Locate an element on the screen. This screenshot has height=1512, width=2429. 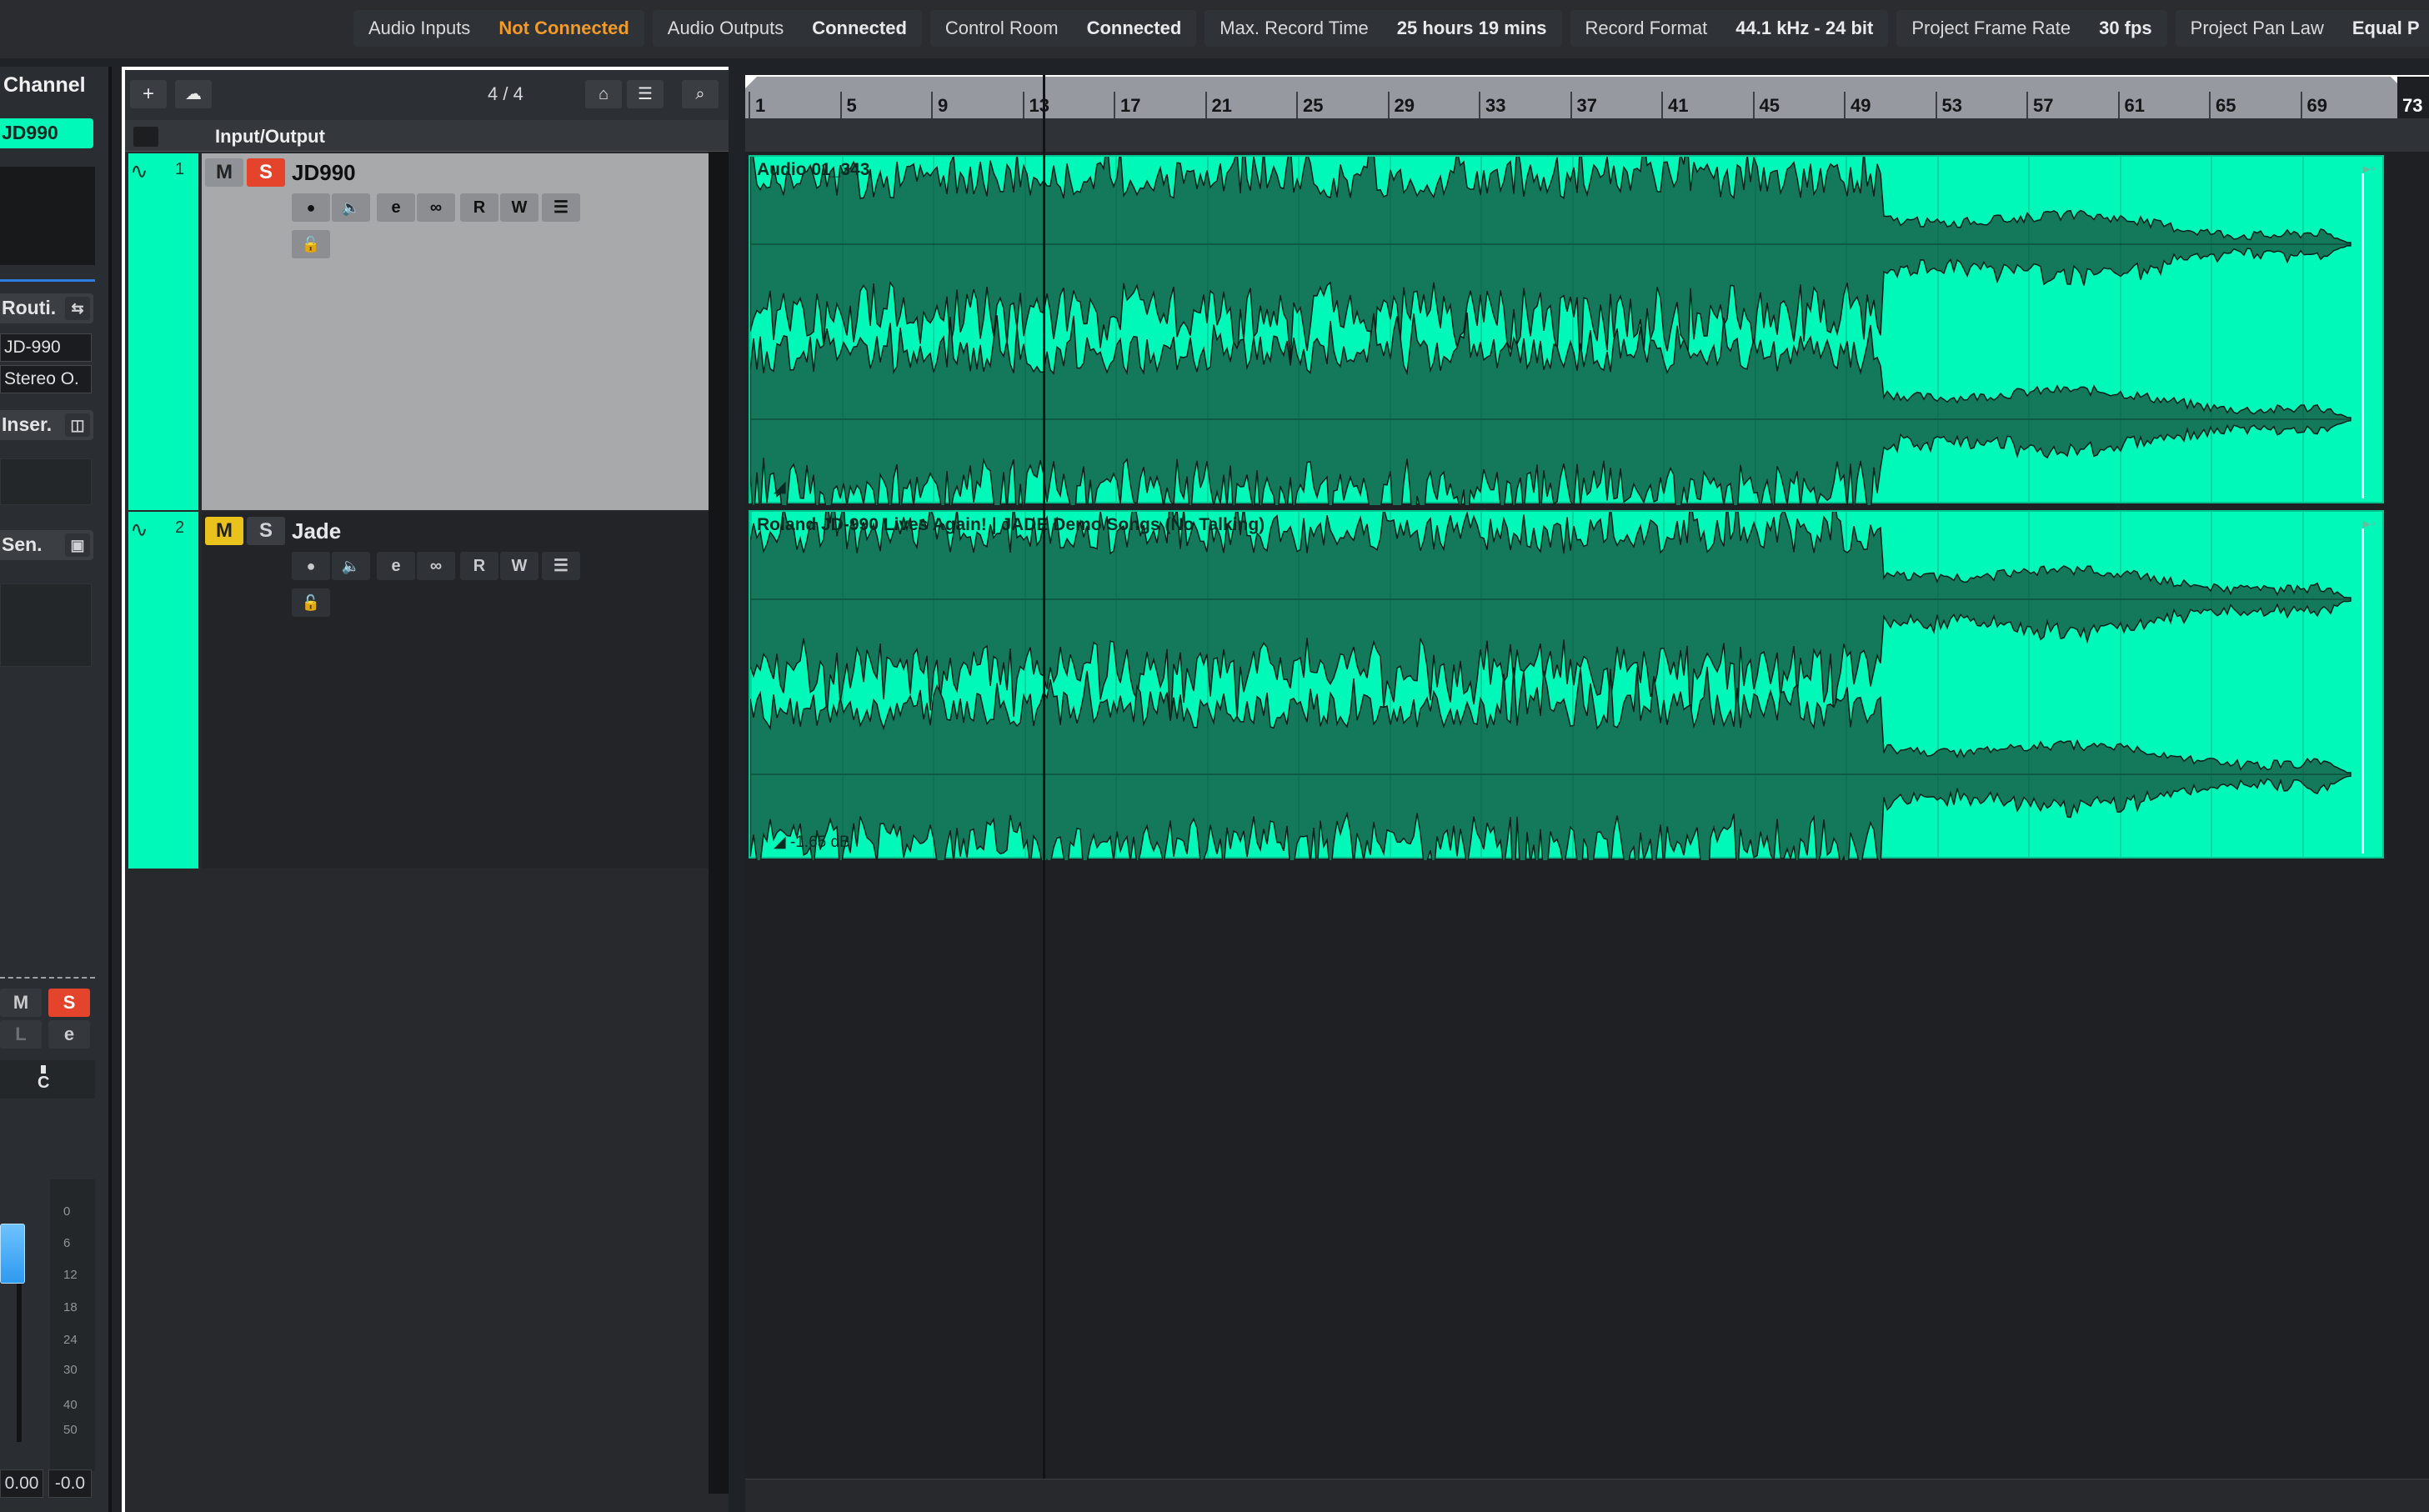
add-track-icon: + is located at coordinates (148, 94).